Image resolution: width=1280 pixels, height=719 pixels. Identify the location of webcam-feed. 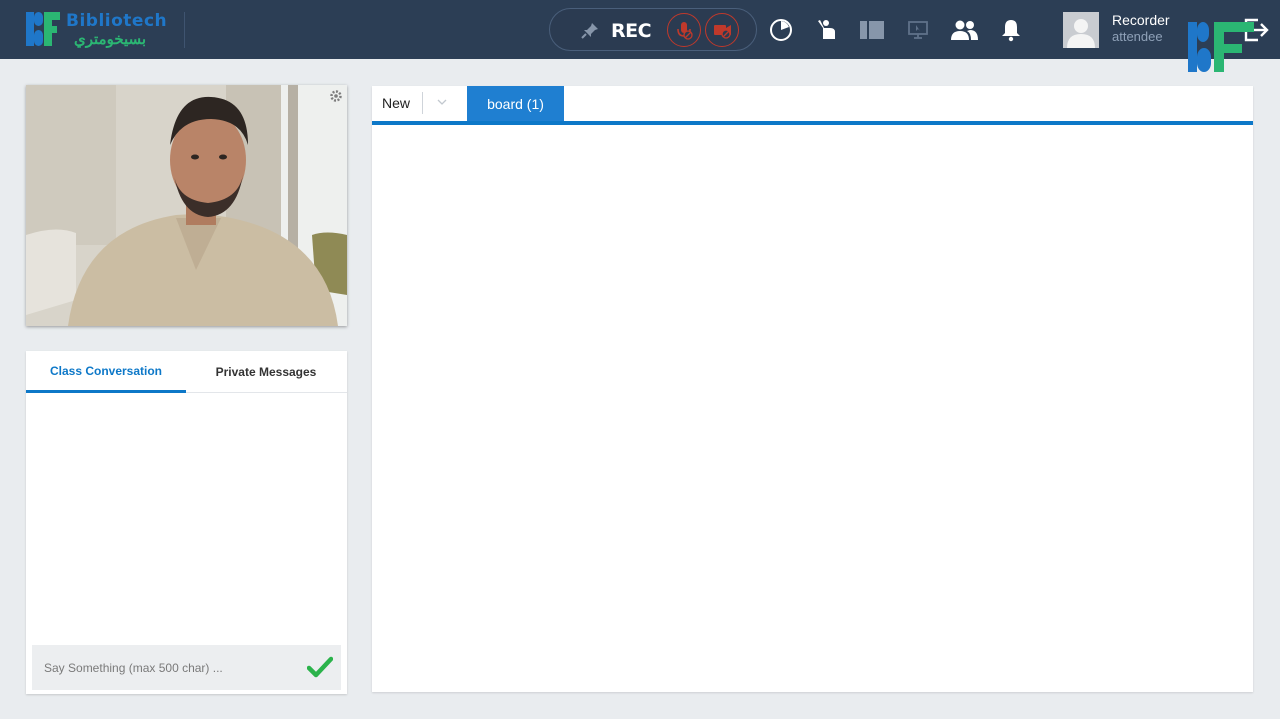
(186, 205).